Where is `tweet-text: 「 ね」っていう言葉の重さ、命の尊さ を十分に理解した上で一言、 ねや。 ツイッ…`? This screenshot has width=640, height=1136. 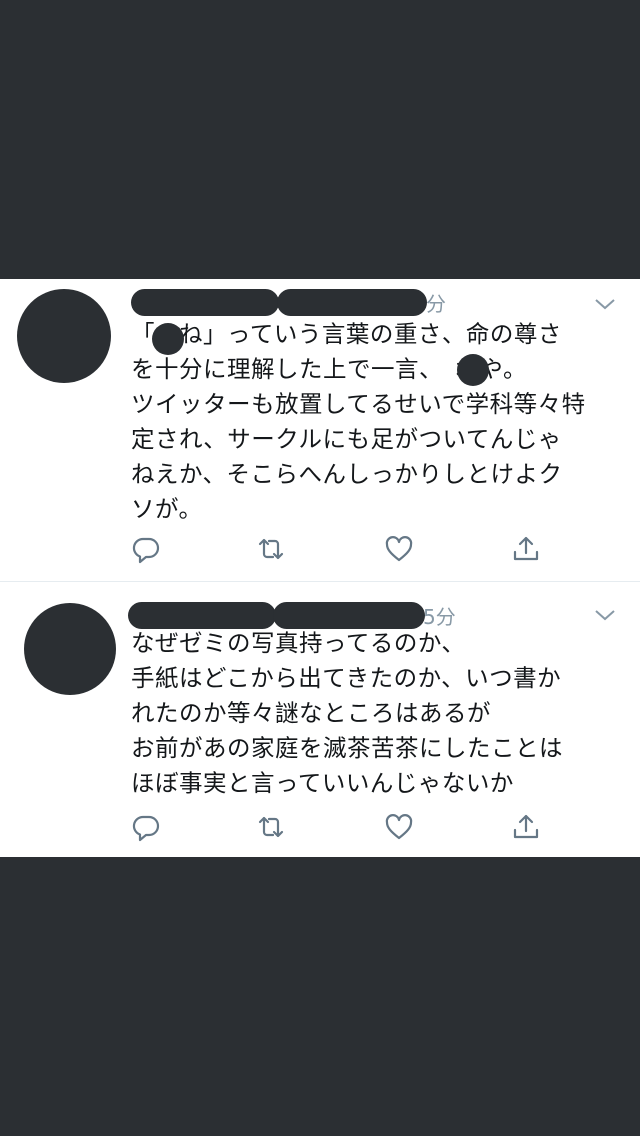
tweet-text: 「 ね」っていう言葉の重さ、命の尊さ を十分に理解した上で一言、 ねや。 ツイッ… is located at coordinates (358, 421).